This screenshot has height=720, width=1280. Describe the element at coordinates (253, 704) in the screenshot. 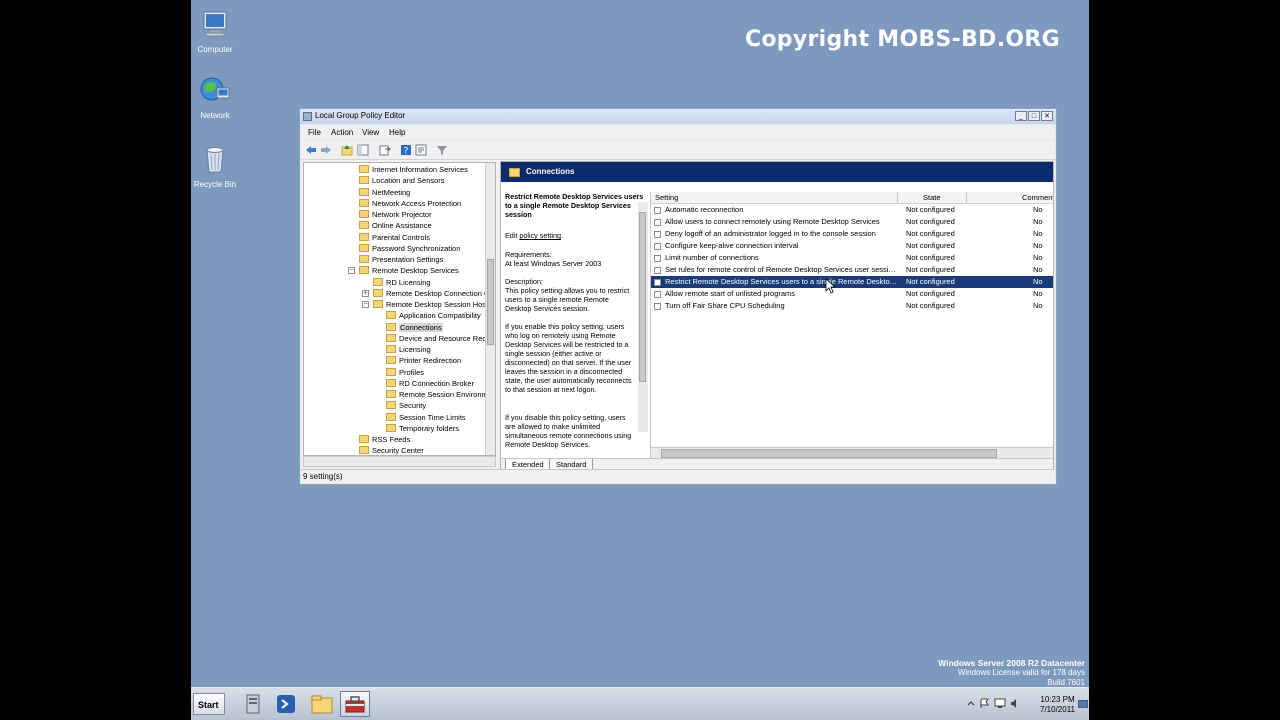

I see `server-manager-icon` at that location.